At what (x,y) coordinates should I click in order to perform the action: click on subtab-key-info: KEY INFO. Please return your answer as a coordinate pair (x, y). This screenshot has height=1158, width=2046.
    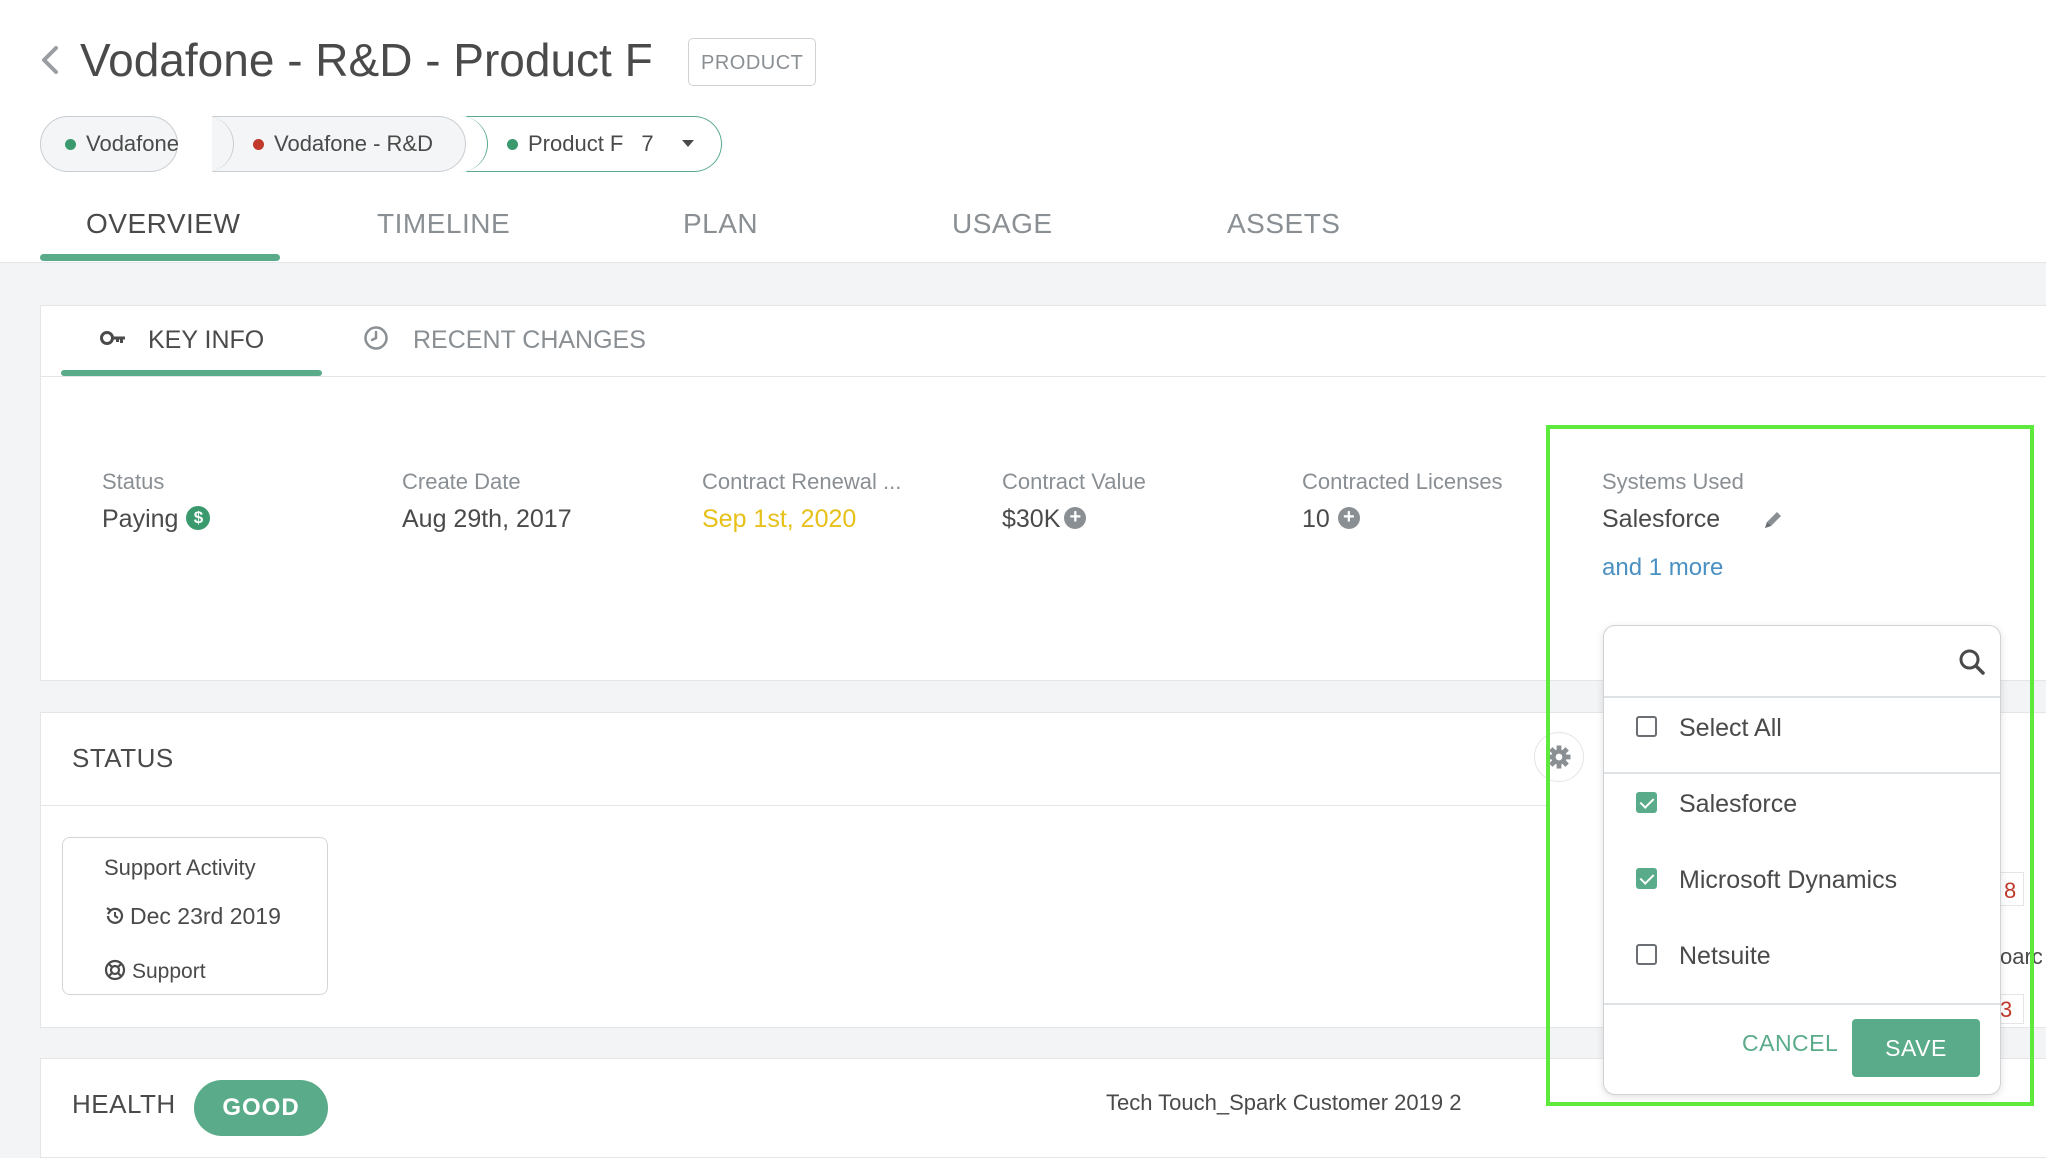
    Looking at the image, I should click on (182, 340).